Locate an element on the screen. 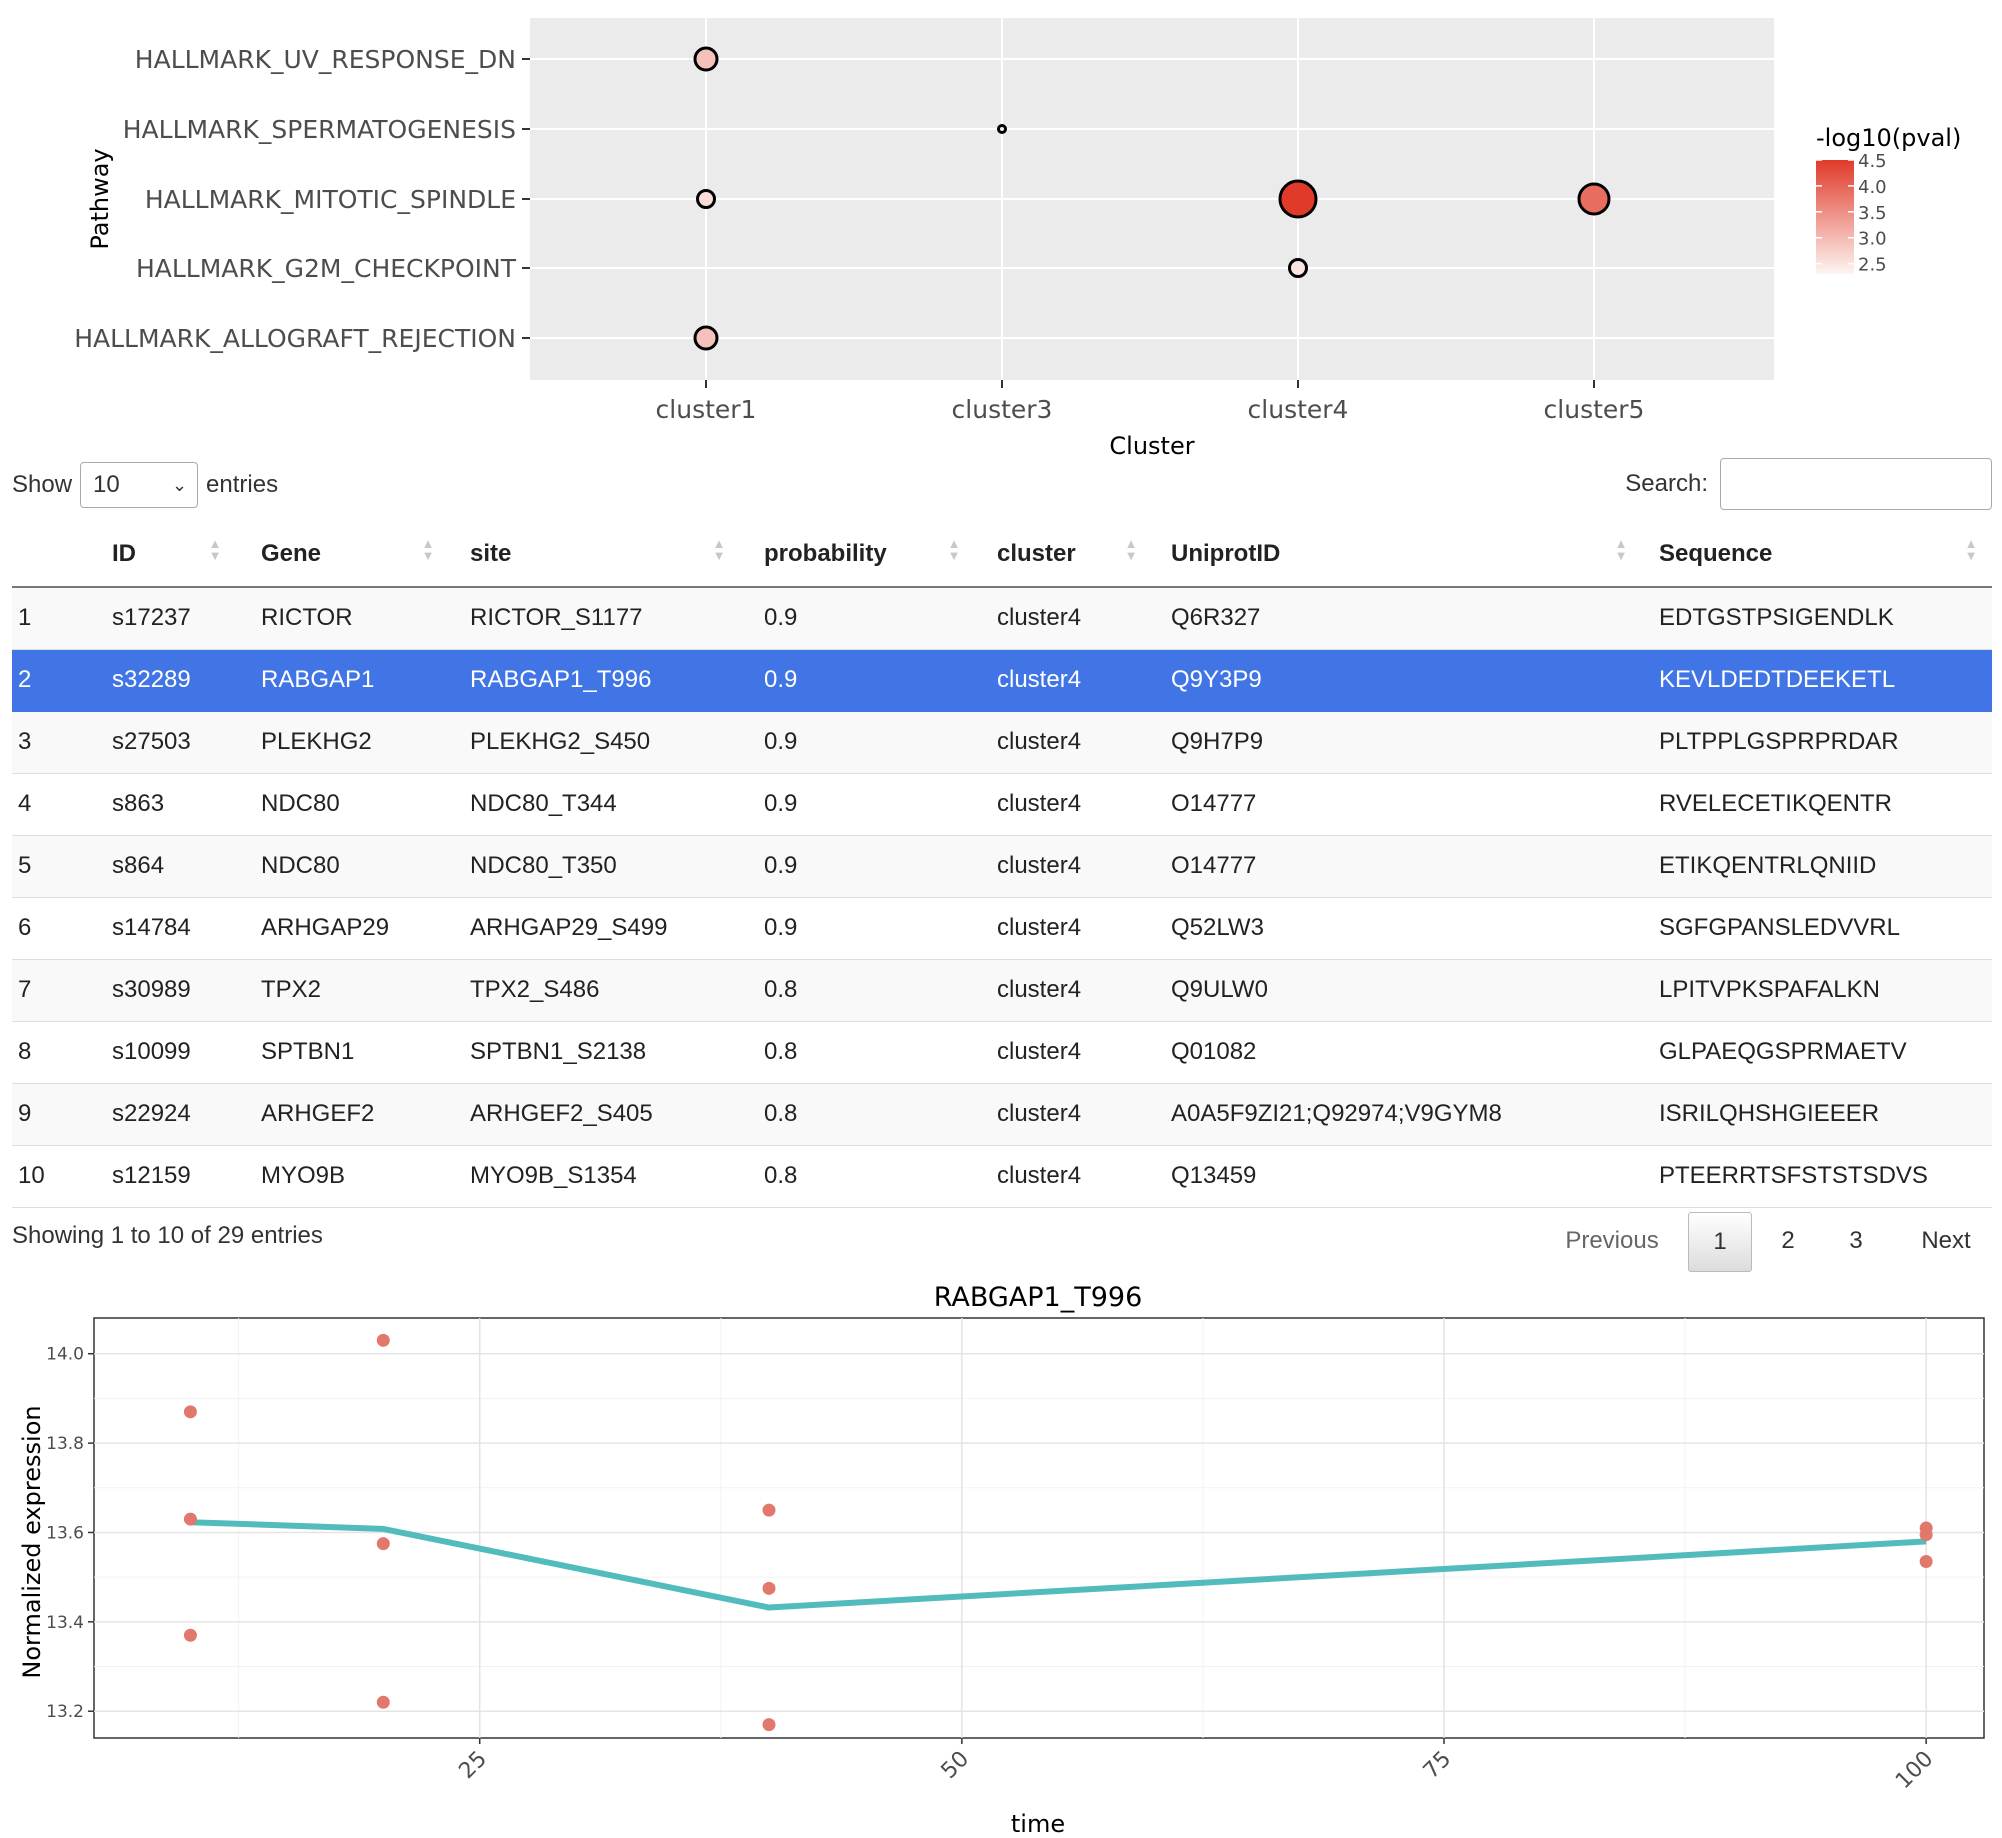  column-header-probability: probability is located at coordinates (825, 554).